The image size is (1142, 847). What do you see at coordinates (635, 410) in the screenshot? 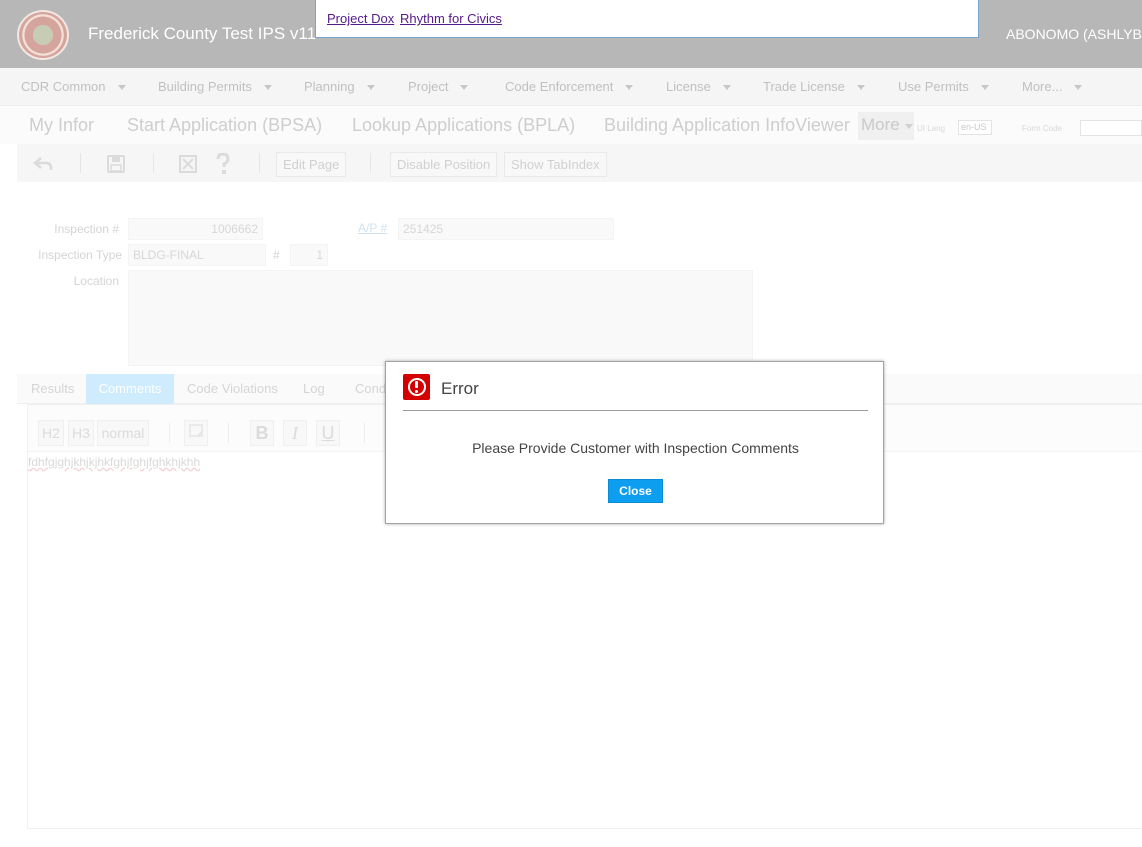
I see `dialog-divider` at bounding box center [635, 410].